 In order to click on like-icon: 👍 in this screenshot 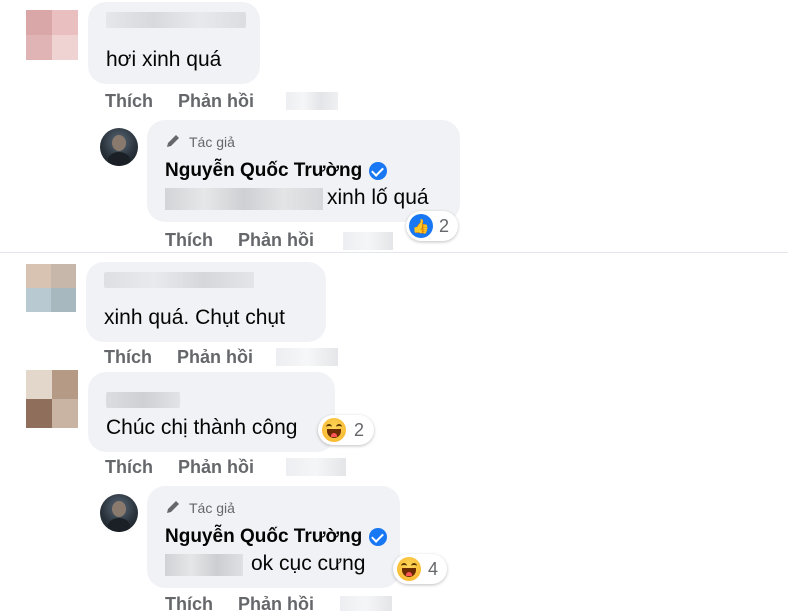, I will do `click(421, 226)`.